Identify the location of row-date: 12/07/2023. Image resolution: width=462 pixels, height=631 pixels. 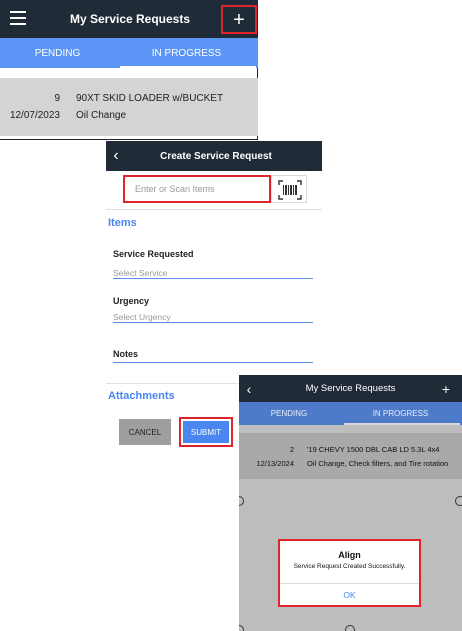
(34, 115).